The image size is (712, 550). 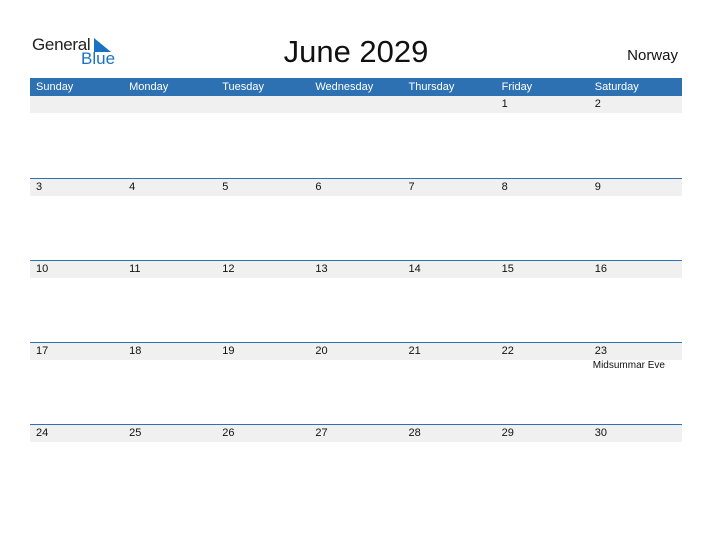 I want to click on day-number: 28, so click(x=414, y=433).